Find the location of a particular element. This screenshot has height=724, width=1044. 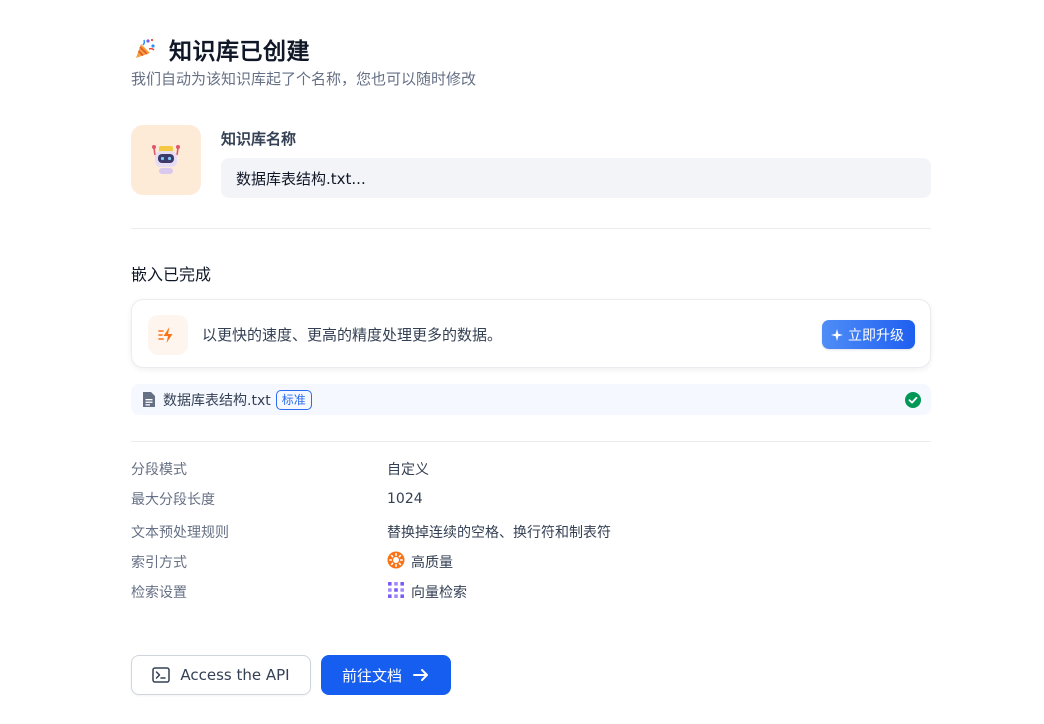

setting-key: 分段模式 is located at coordinates (159, 470).